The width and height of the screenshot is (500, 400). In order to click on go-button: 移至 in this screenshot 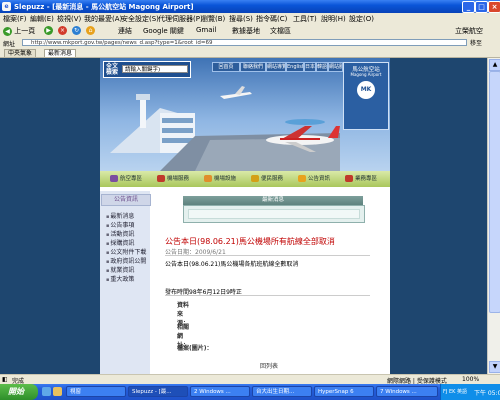, I will do `click(476, 42)`.